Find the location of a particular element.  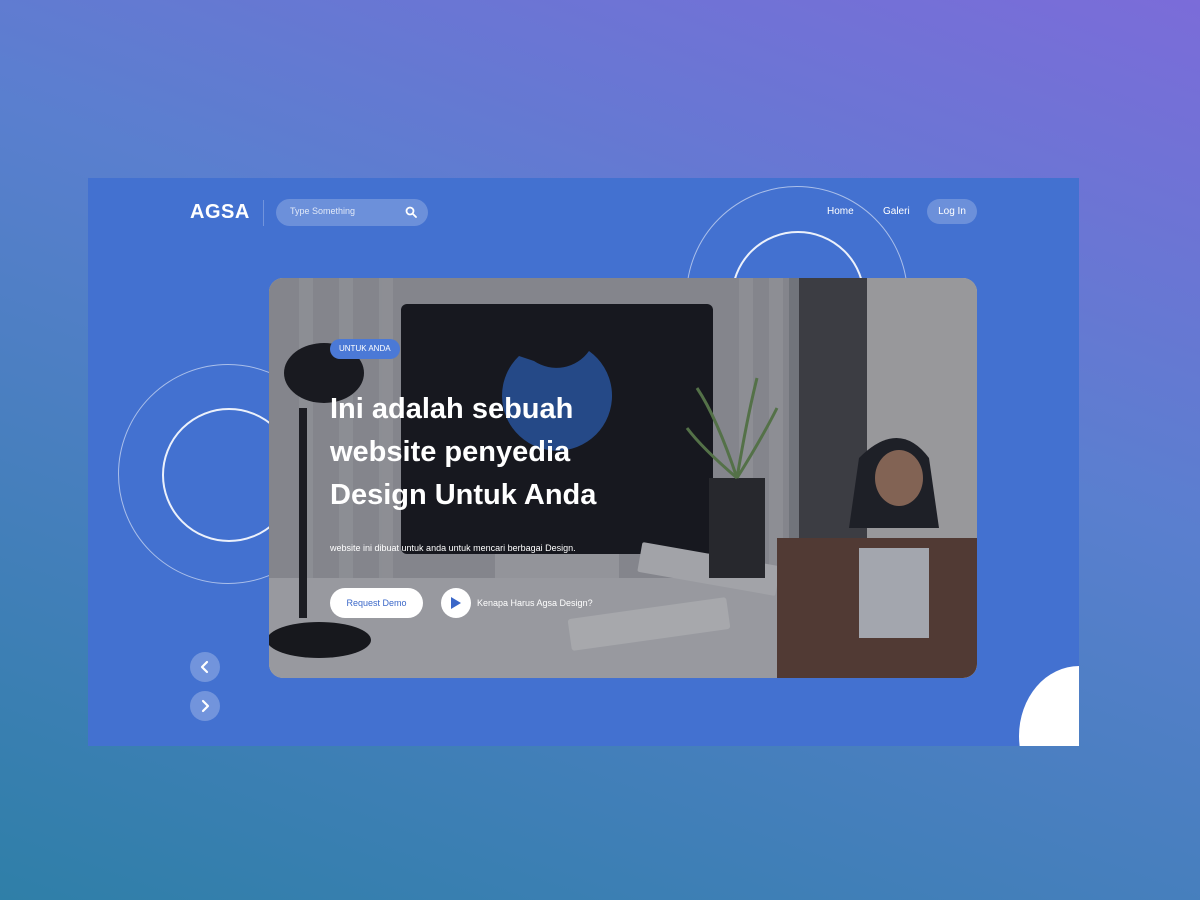

request-demo-button: Request Demo is located at coordinates (376, 603).